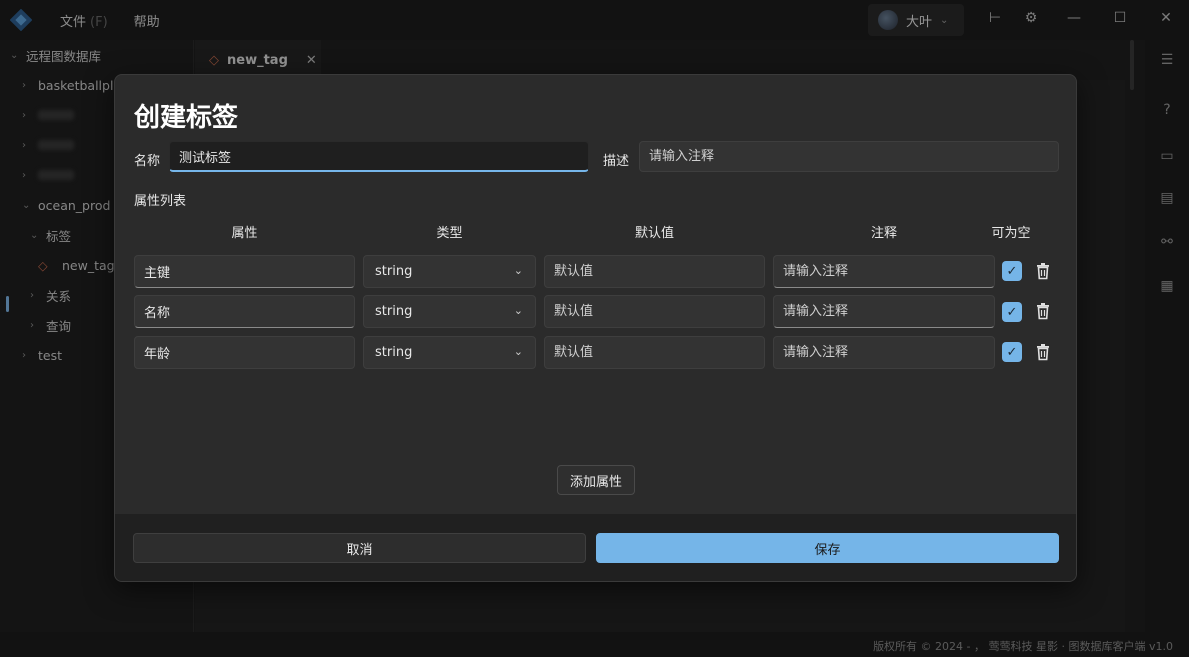 This screenshot has width=1189, height=657. Describe the element at coordinates (827, 548) in the screenshot. I see `save-button: 保存` at that location.